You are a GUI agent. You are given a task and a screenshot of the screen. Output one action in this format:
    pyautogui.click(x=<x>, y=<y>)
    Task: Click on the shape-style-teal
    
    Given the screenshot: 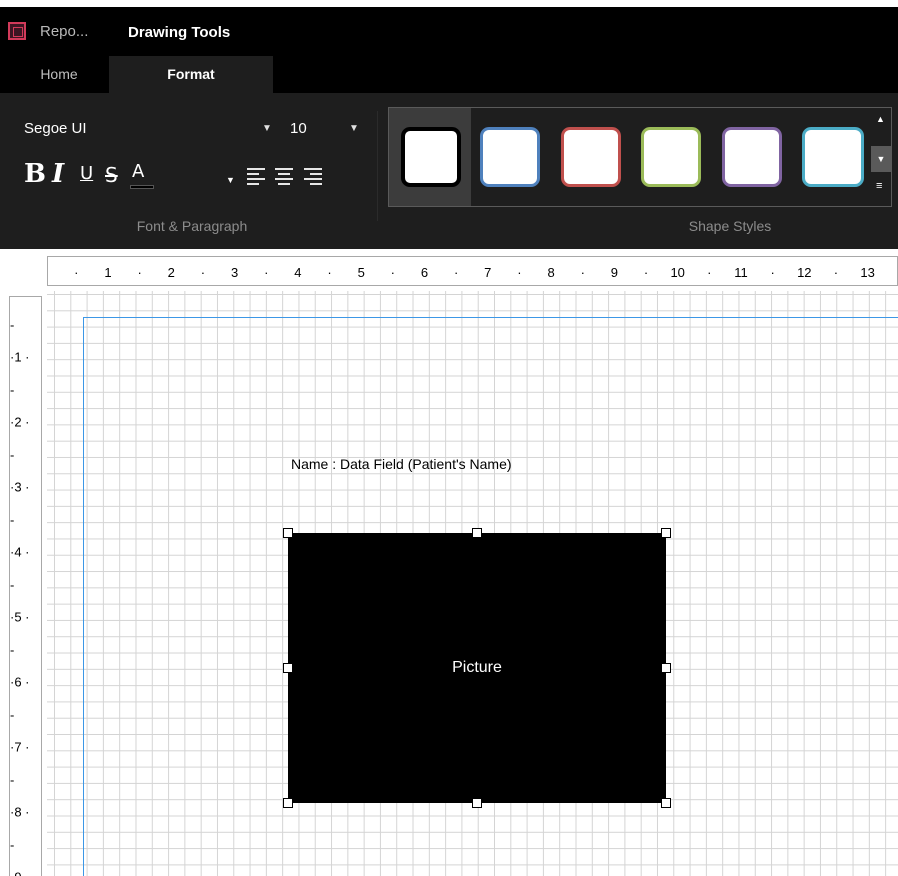 What is the action you would take?
    pyautogui.click(x=833, y=157)
    